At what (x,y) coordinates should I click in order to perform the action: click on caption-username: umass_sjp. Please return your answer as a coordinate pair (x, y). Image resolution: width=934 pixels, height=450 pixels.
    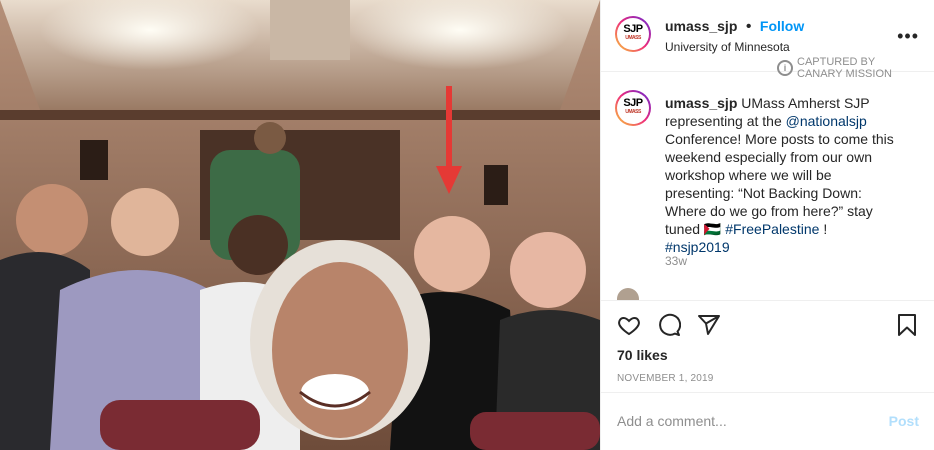
    Looking at the image, I should click on (701, 103).